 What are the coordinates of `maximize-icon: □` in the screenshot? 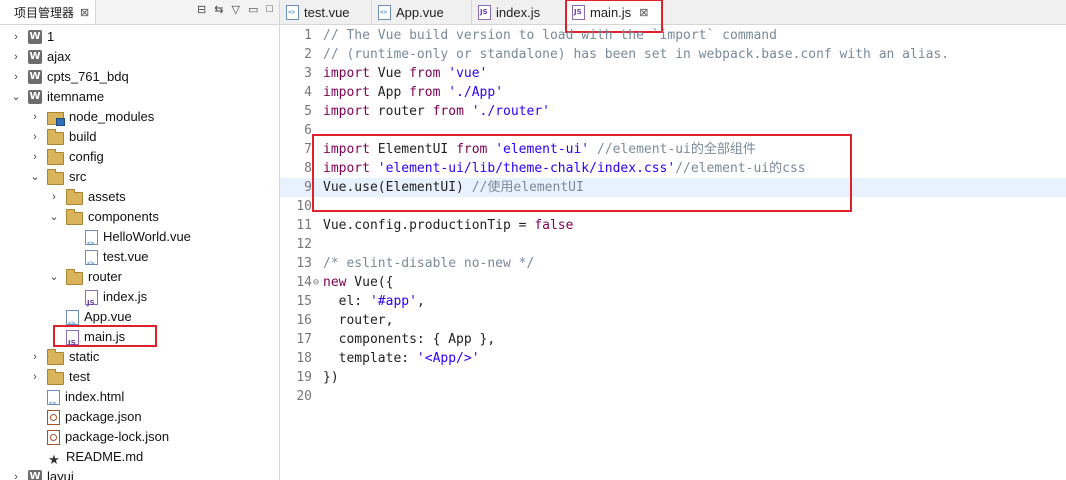 It's located at (269, 9).